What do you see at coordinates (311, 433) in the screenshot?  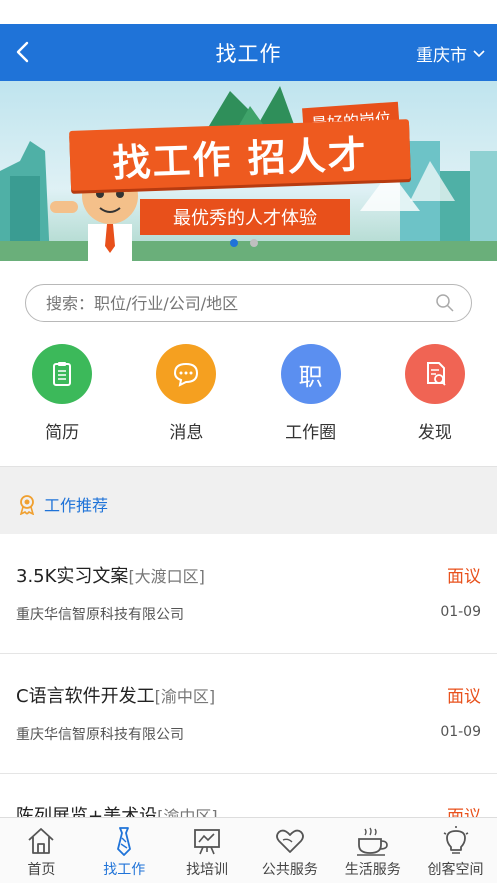 I see `shortcut-label: 工作圈` at bounding box center [311, 433].